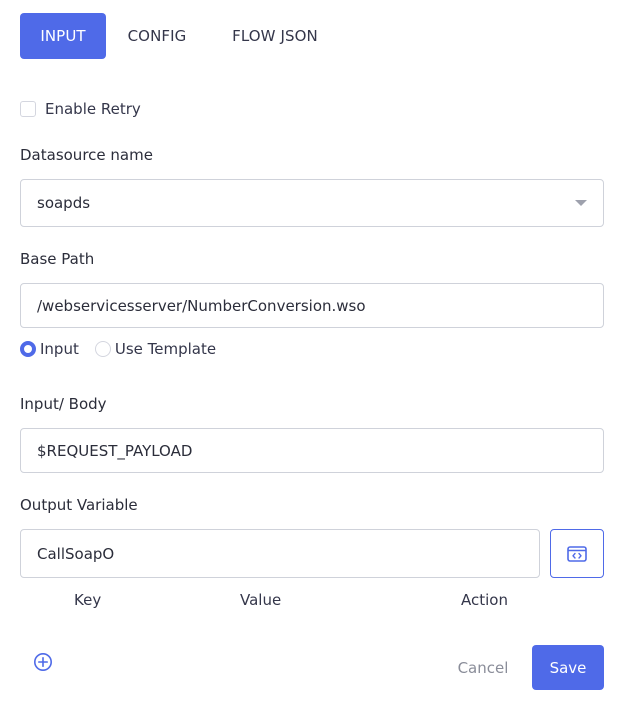 The height and width of the screenshot is (707, 623). I want to click on datasource-label: Datasource name, so click(86, 155).